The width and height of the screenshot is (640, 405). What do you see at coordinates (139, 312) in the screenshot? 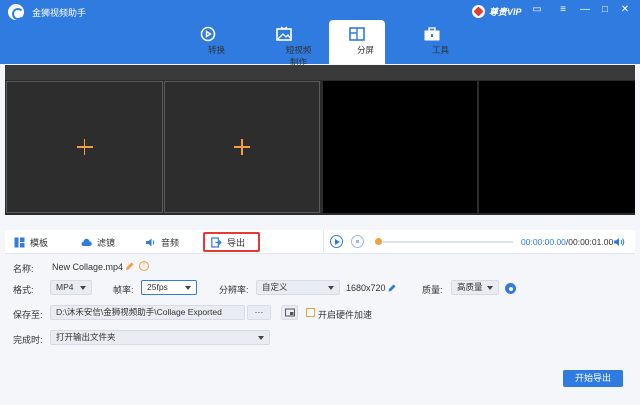
I see `save-path-value: D:\沐禾安信\金狮视频助手\Collage Exported` at bounding box center [139, 312].